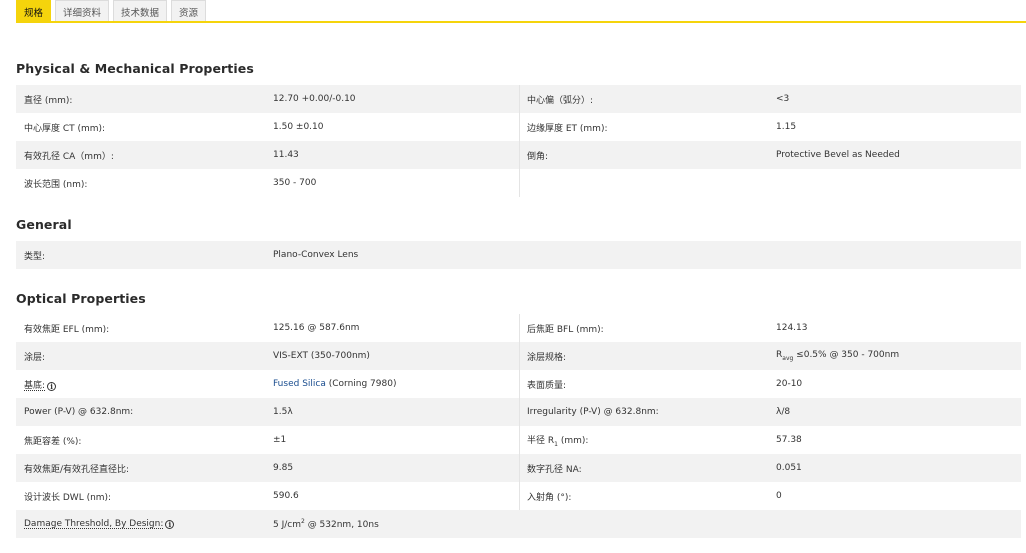 This screenshot has height=553, width=1026. Describe the element at coordinates (316, 255) in the screenshot. I see `spec-value: Plano-Convex Lens` at that location.